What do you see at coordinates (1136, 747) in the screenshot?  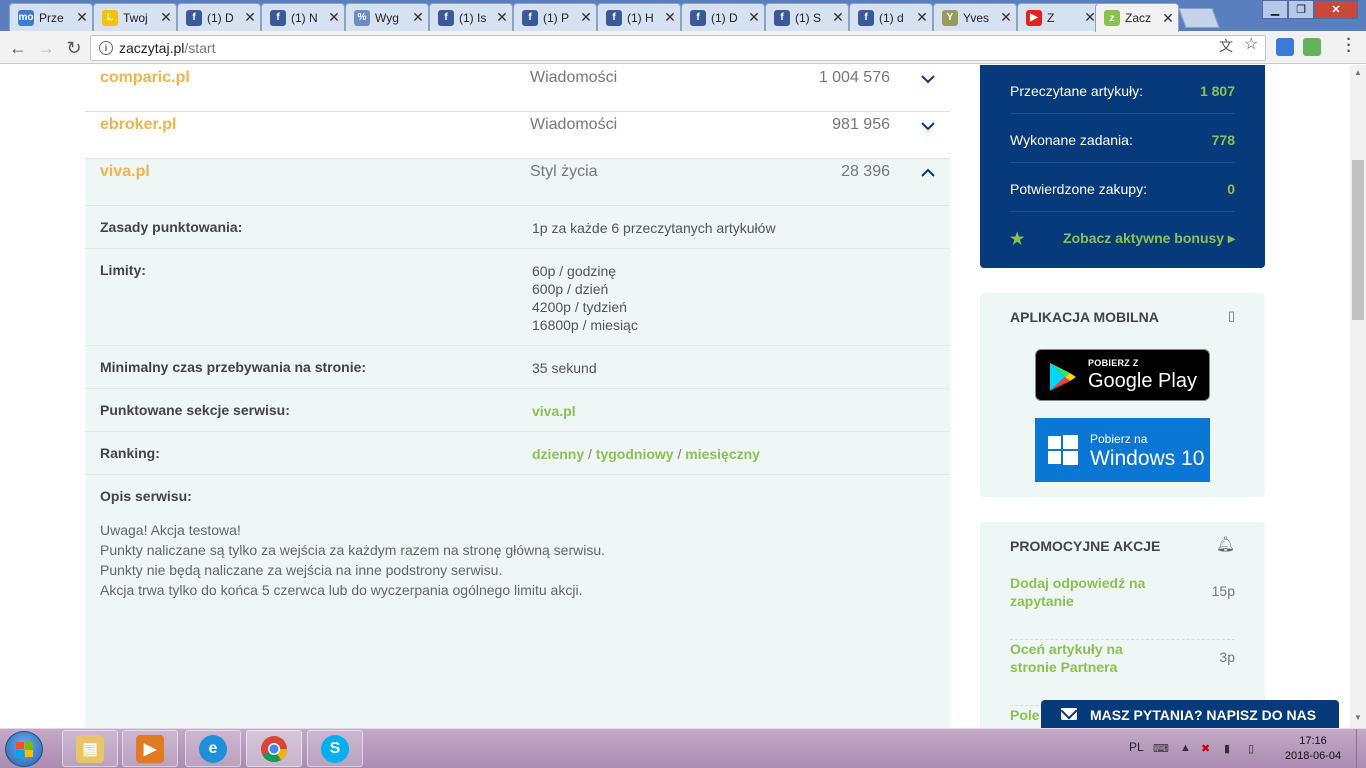 I see `language-indicator: PL` at bounding box center [1136, 747].